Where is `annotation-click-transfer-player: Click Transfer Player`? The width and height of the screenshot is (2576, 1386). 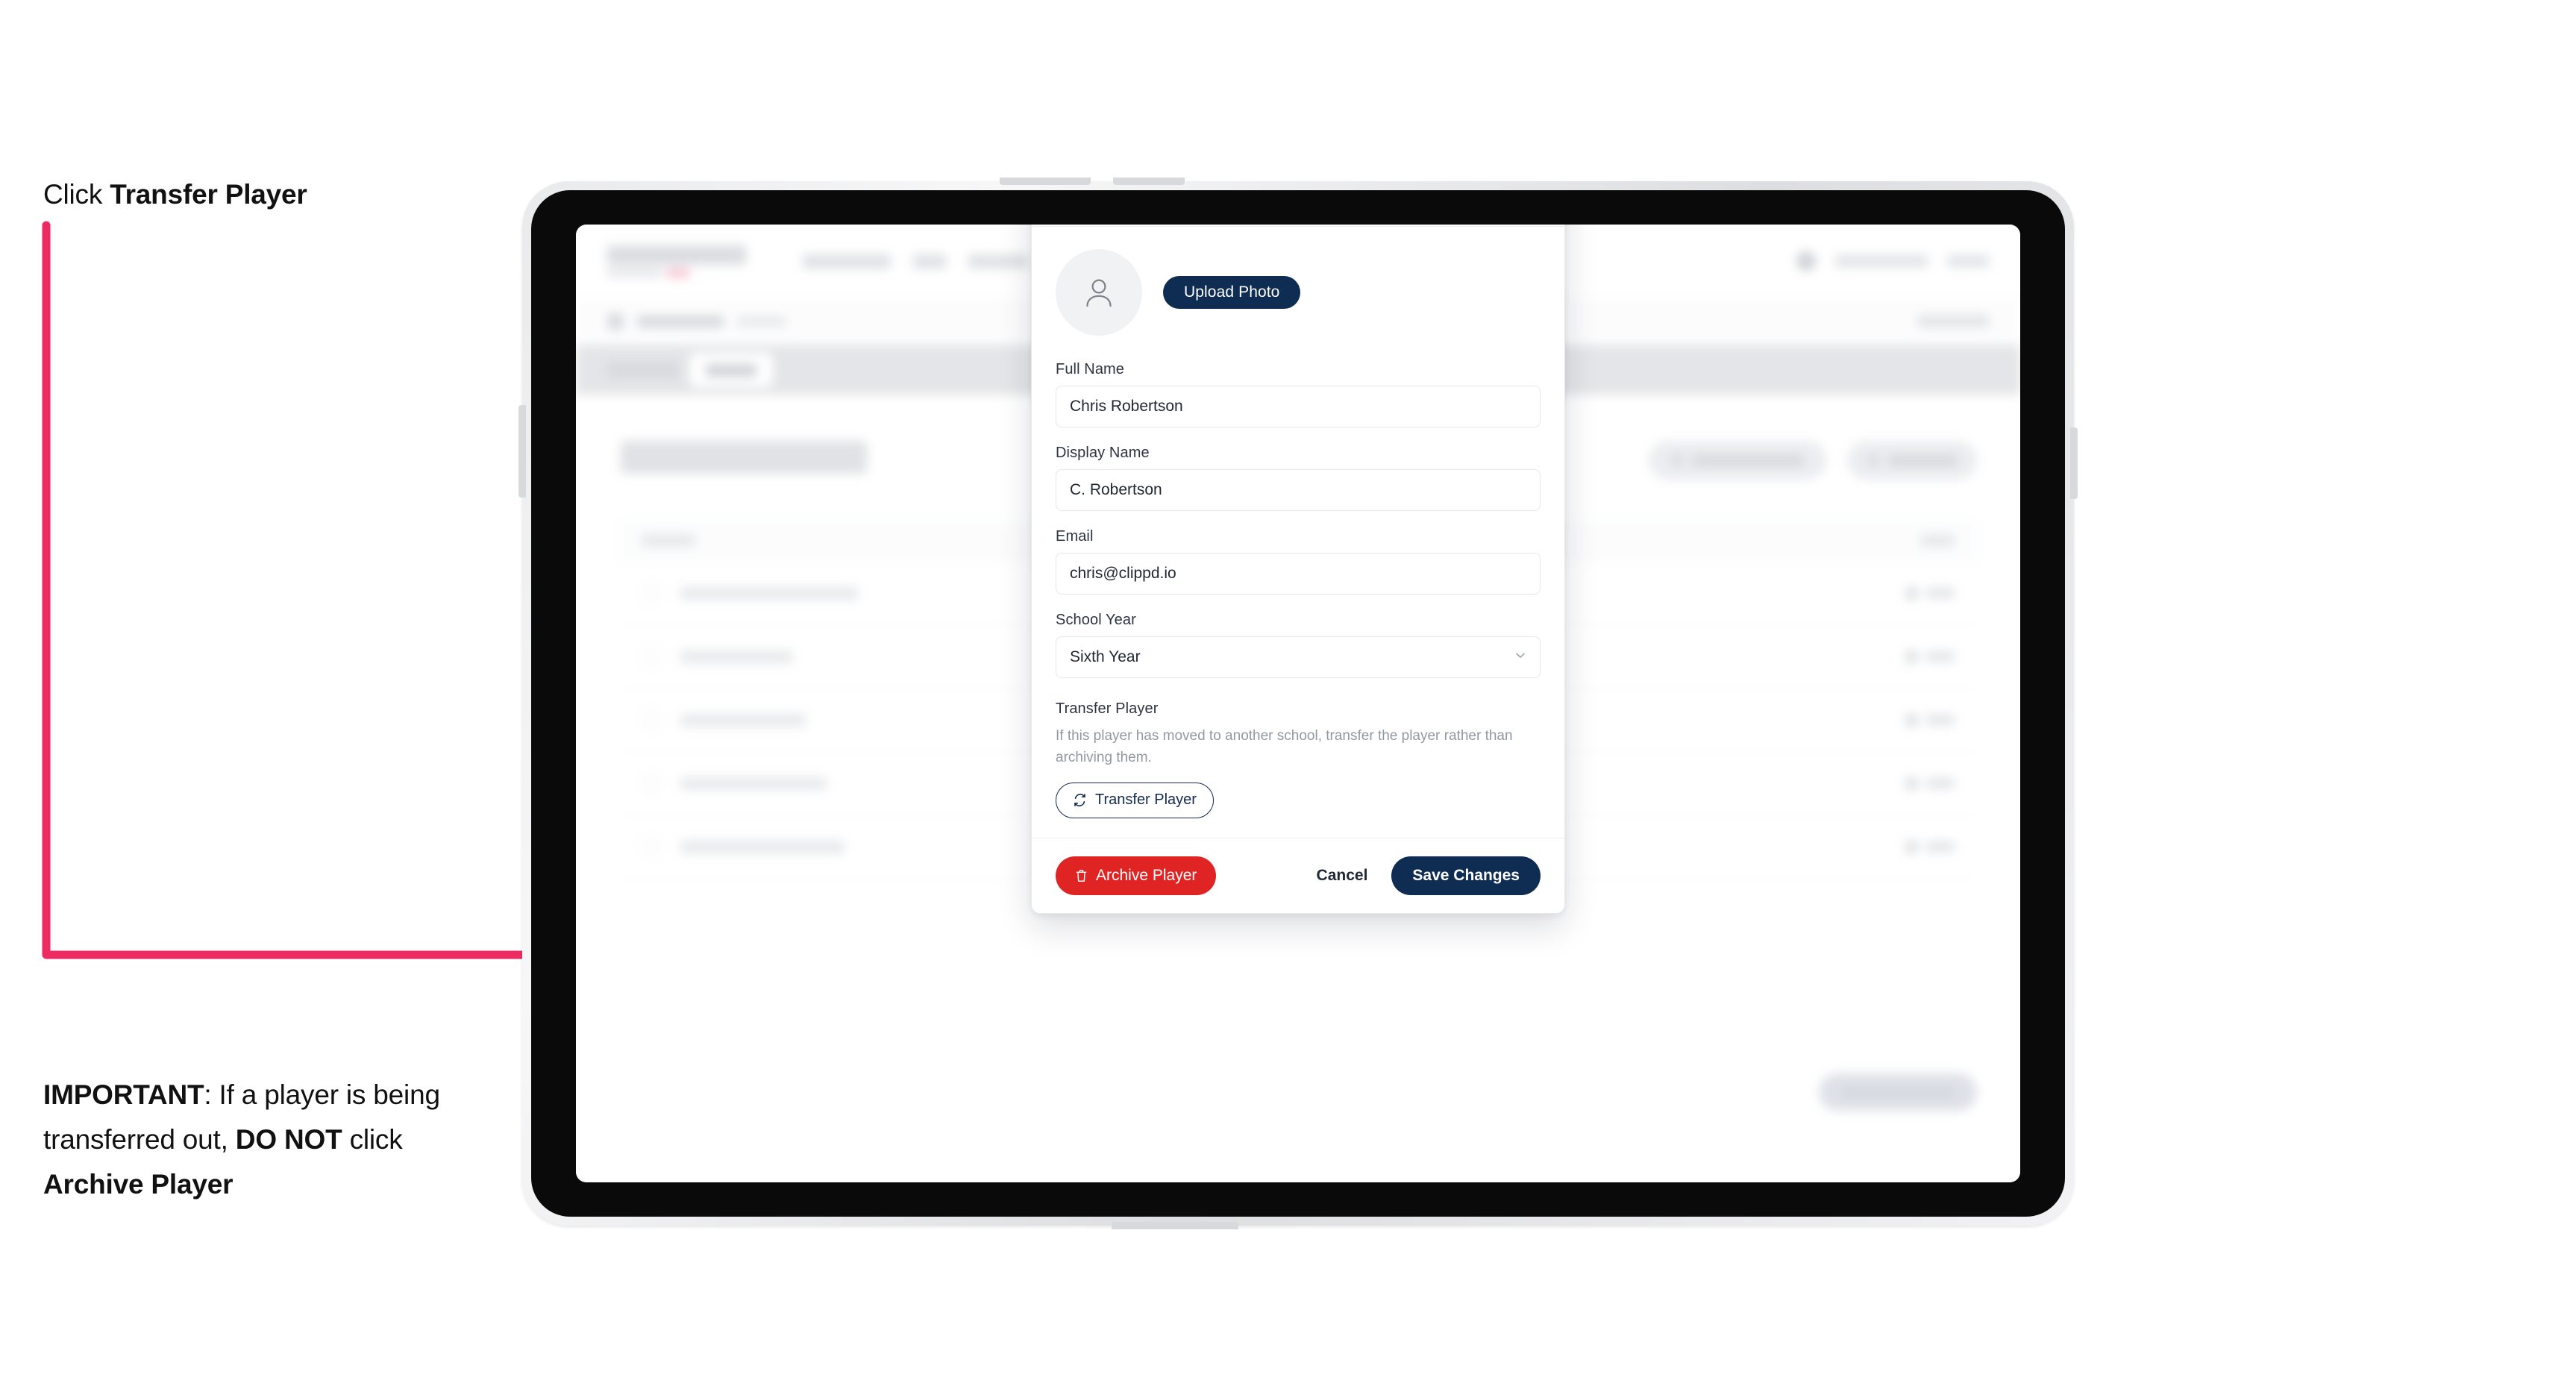 annotation-click-transfer-player: Click Transfer Player is located at coordinates (175, 195).